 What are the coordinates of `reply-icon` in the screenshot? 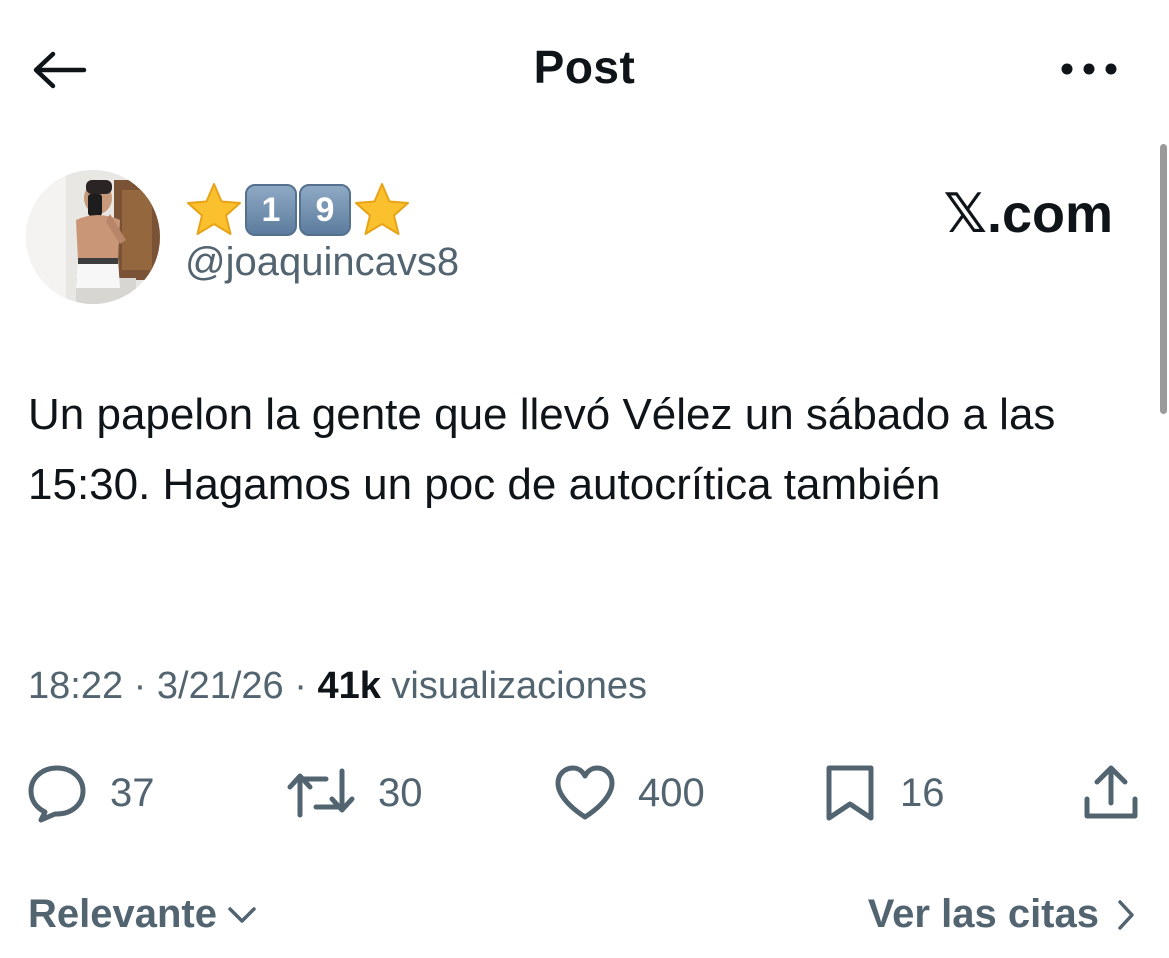 It's located at (57, 794).